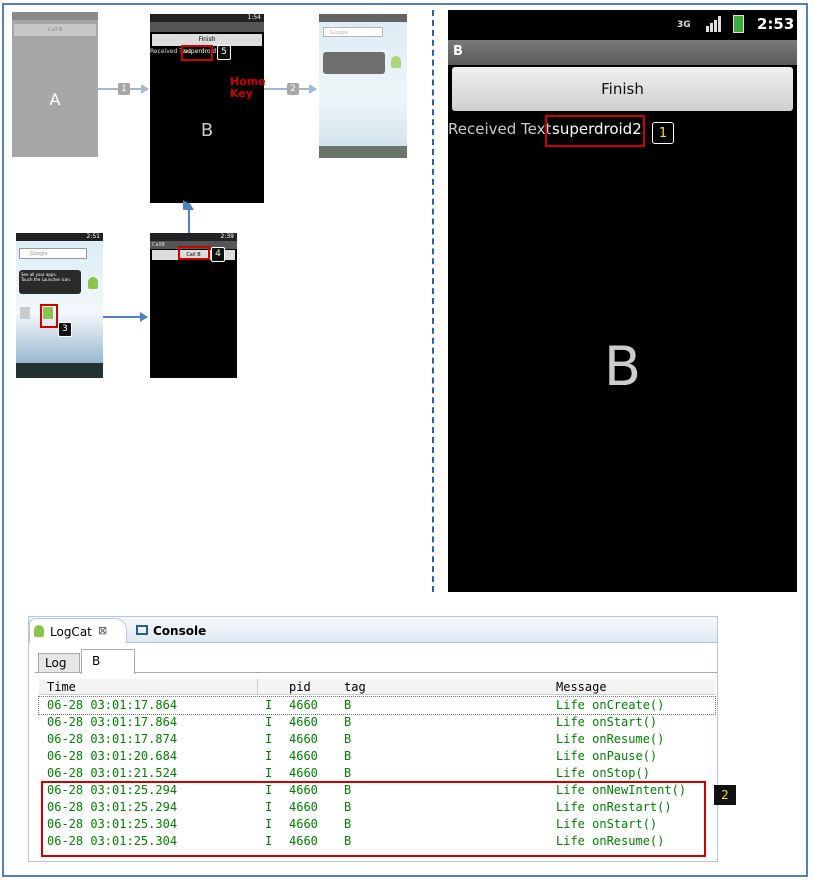 This screenshot has width=814, height=882. I want to click on home-search-box: Google, so click(353, 32).